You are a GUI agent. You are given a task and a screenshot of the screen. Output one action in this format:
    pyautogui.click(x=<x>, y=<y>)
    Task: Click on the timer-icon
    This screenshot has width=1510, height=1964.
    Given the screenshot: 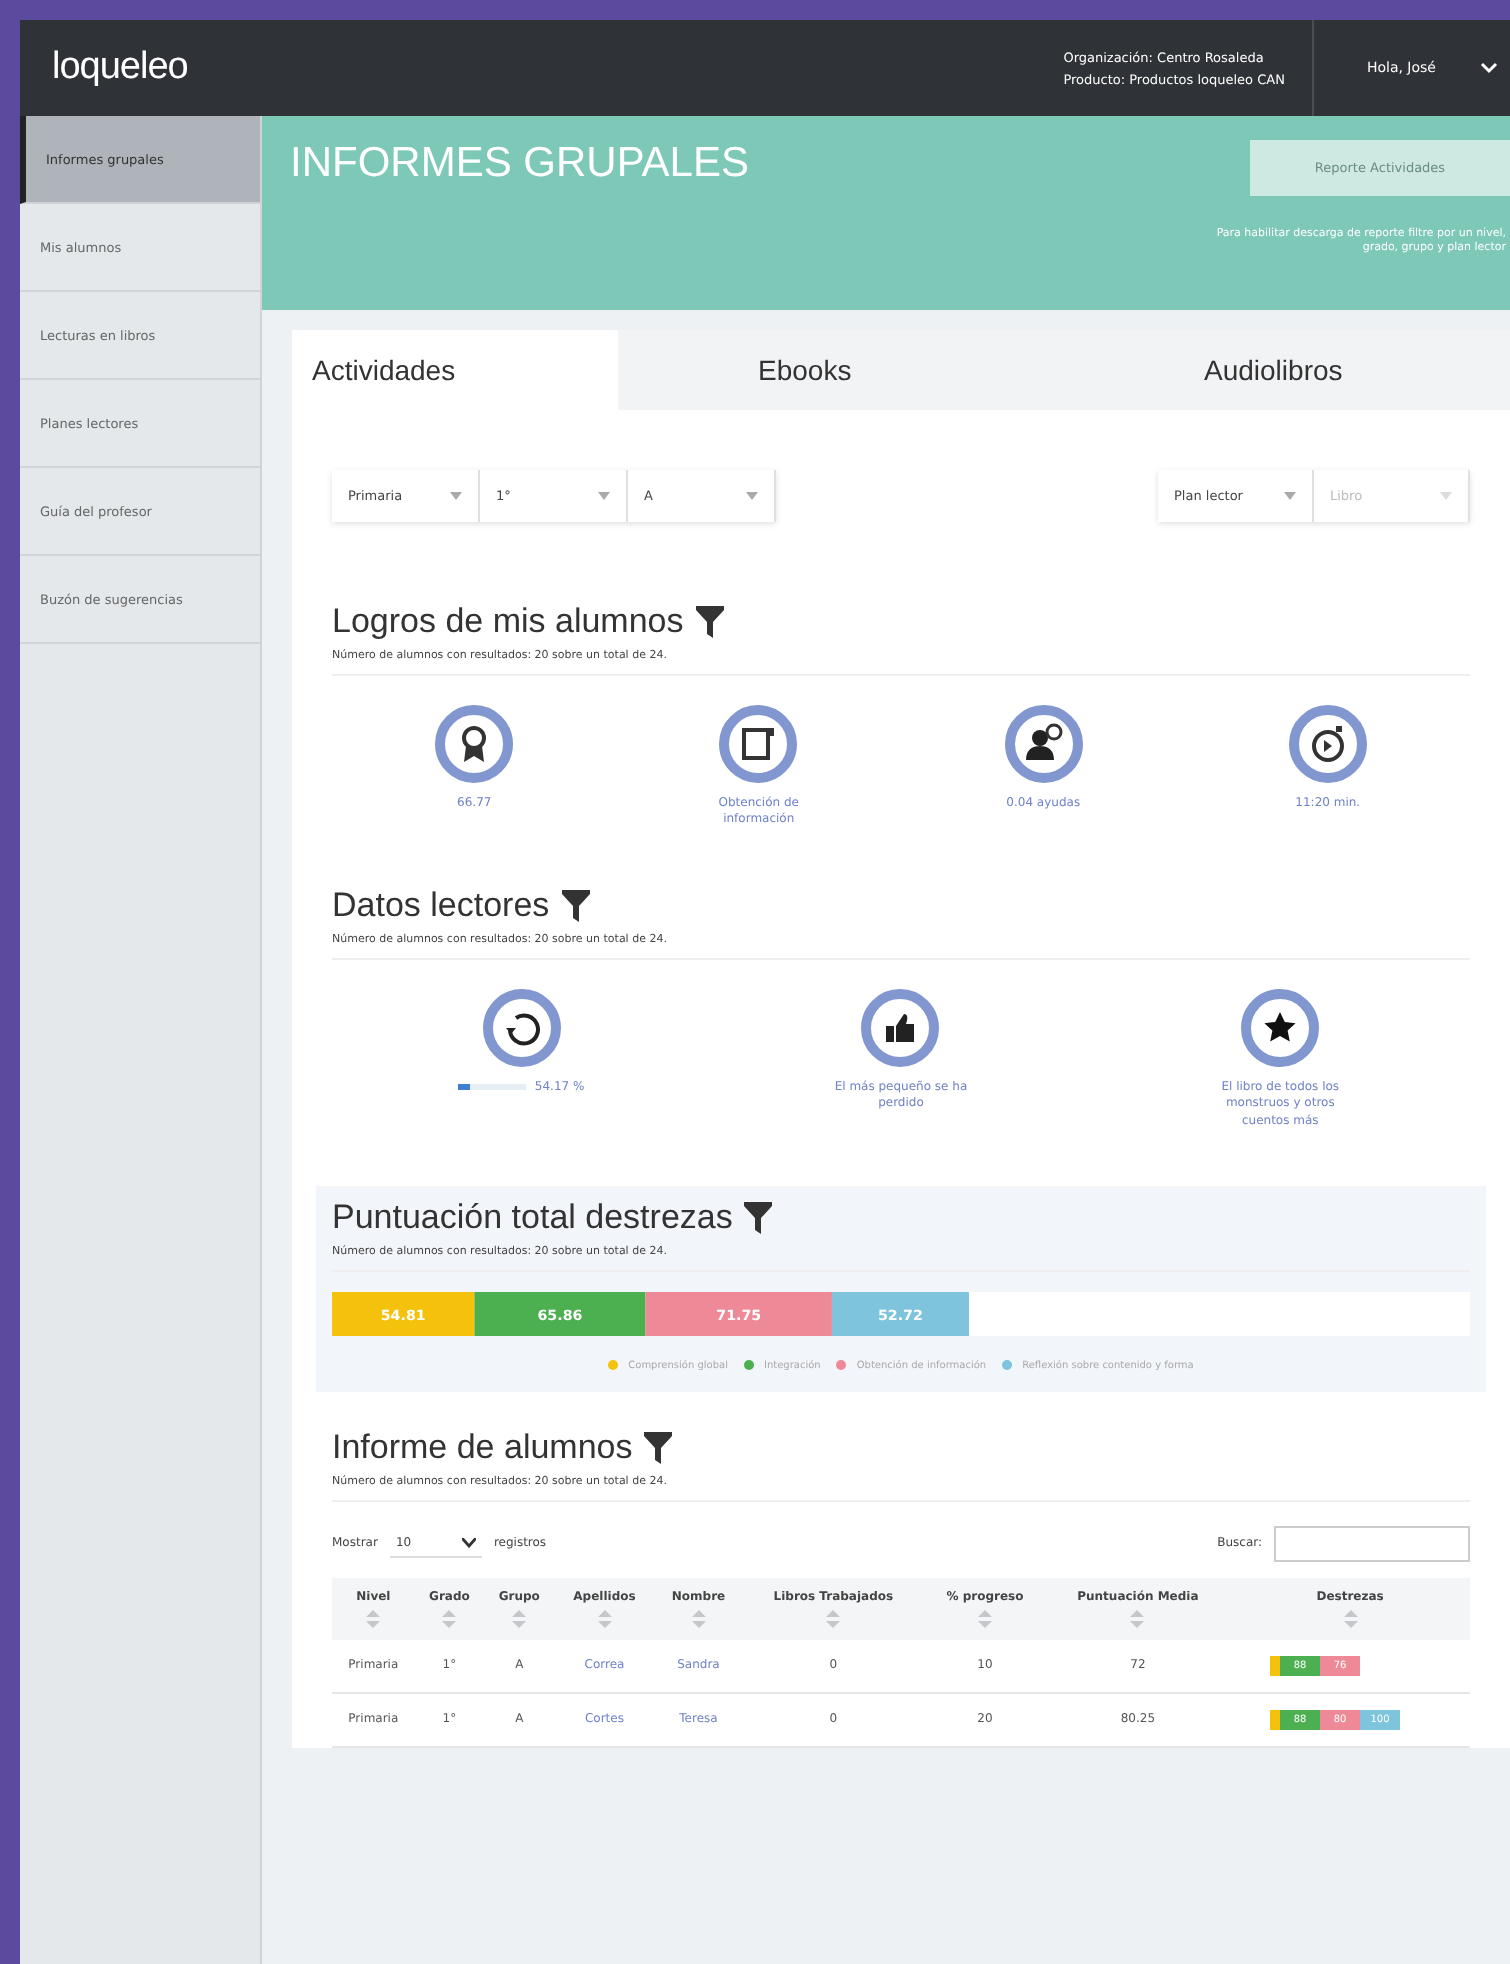 What is the action you would take?
    pyautogui.click(x=1327, y=744)
    